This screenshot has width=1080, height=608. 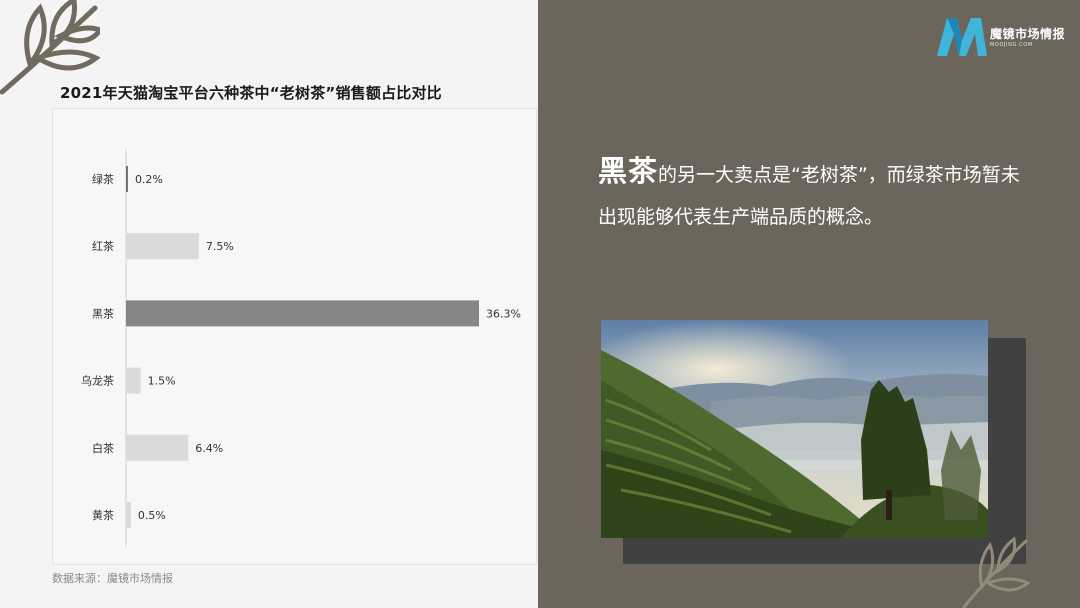 What do you see at coordinates (209, 448) in the screenshot?
I see `value-label: 6.4%` at bounding box center [209, 448].